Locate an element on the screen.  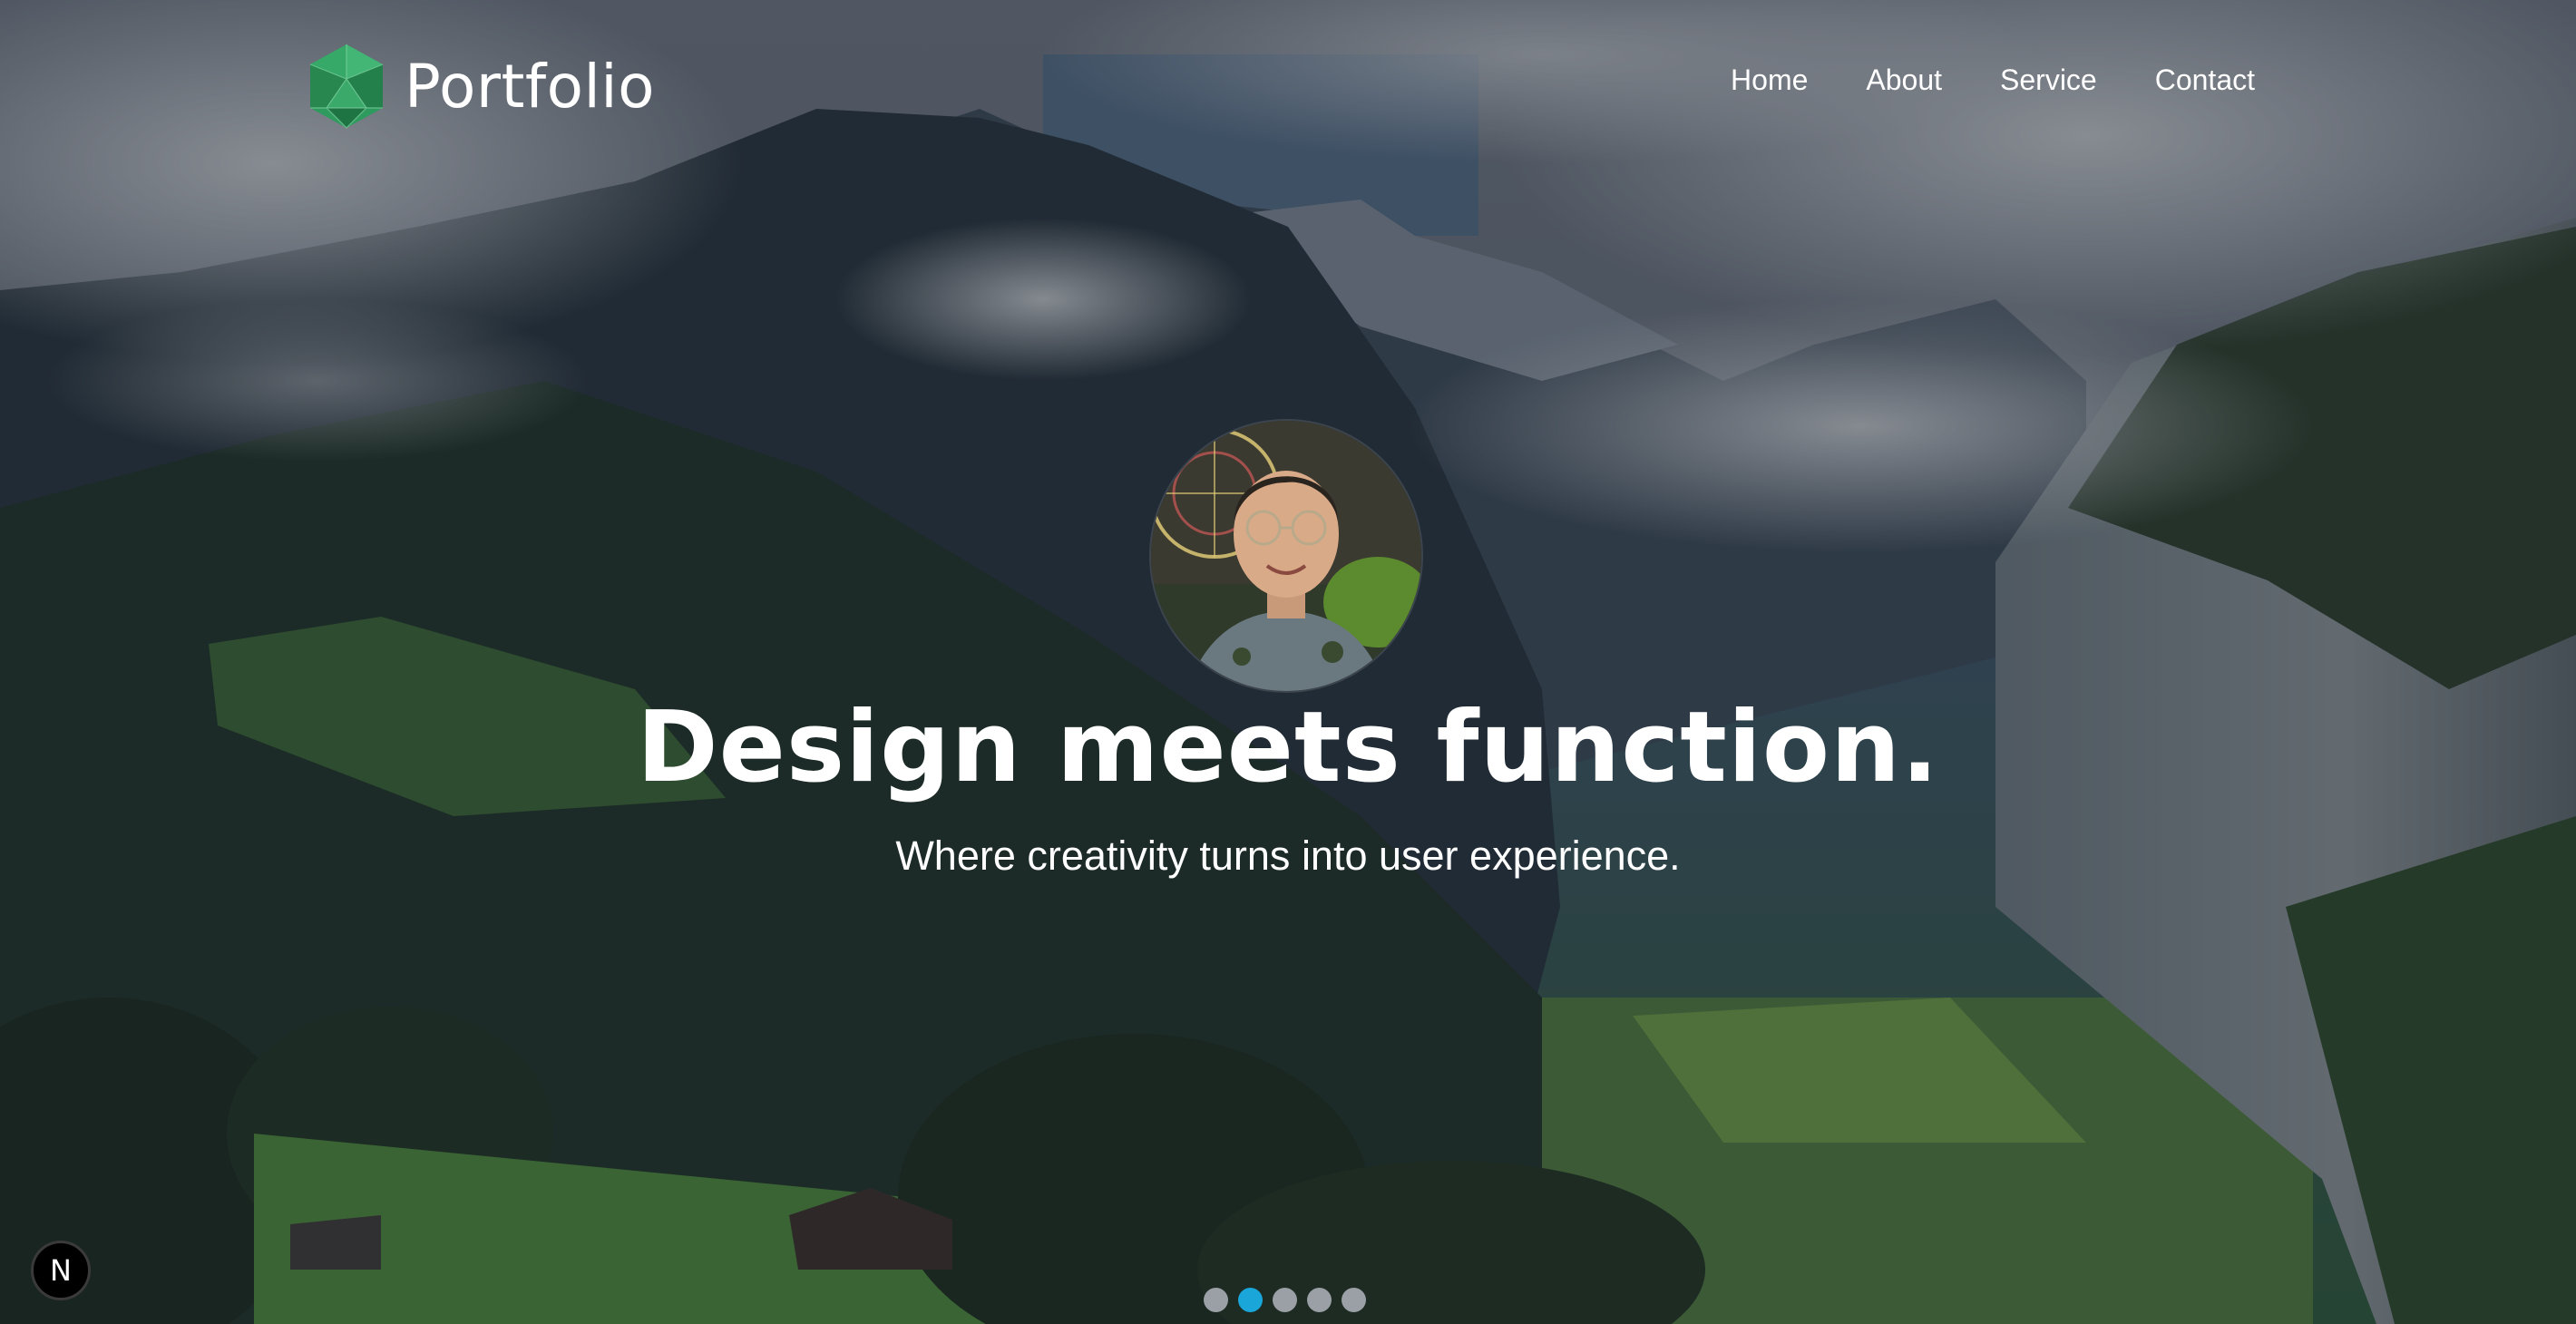
nav-home: Home is located at coordinates (1769, 80).